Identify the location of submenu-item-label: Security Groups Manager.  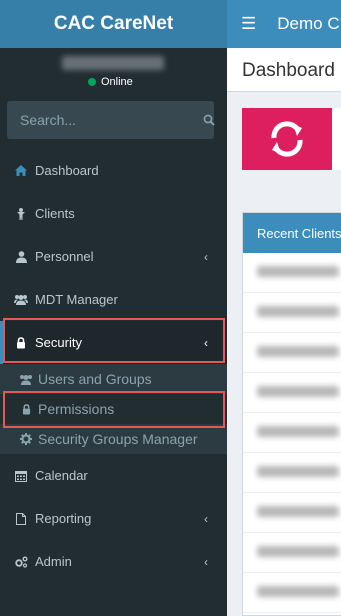
(118, 439).